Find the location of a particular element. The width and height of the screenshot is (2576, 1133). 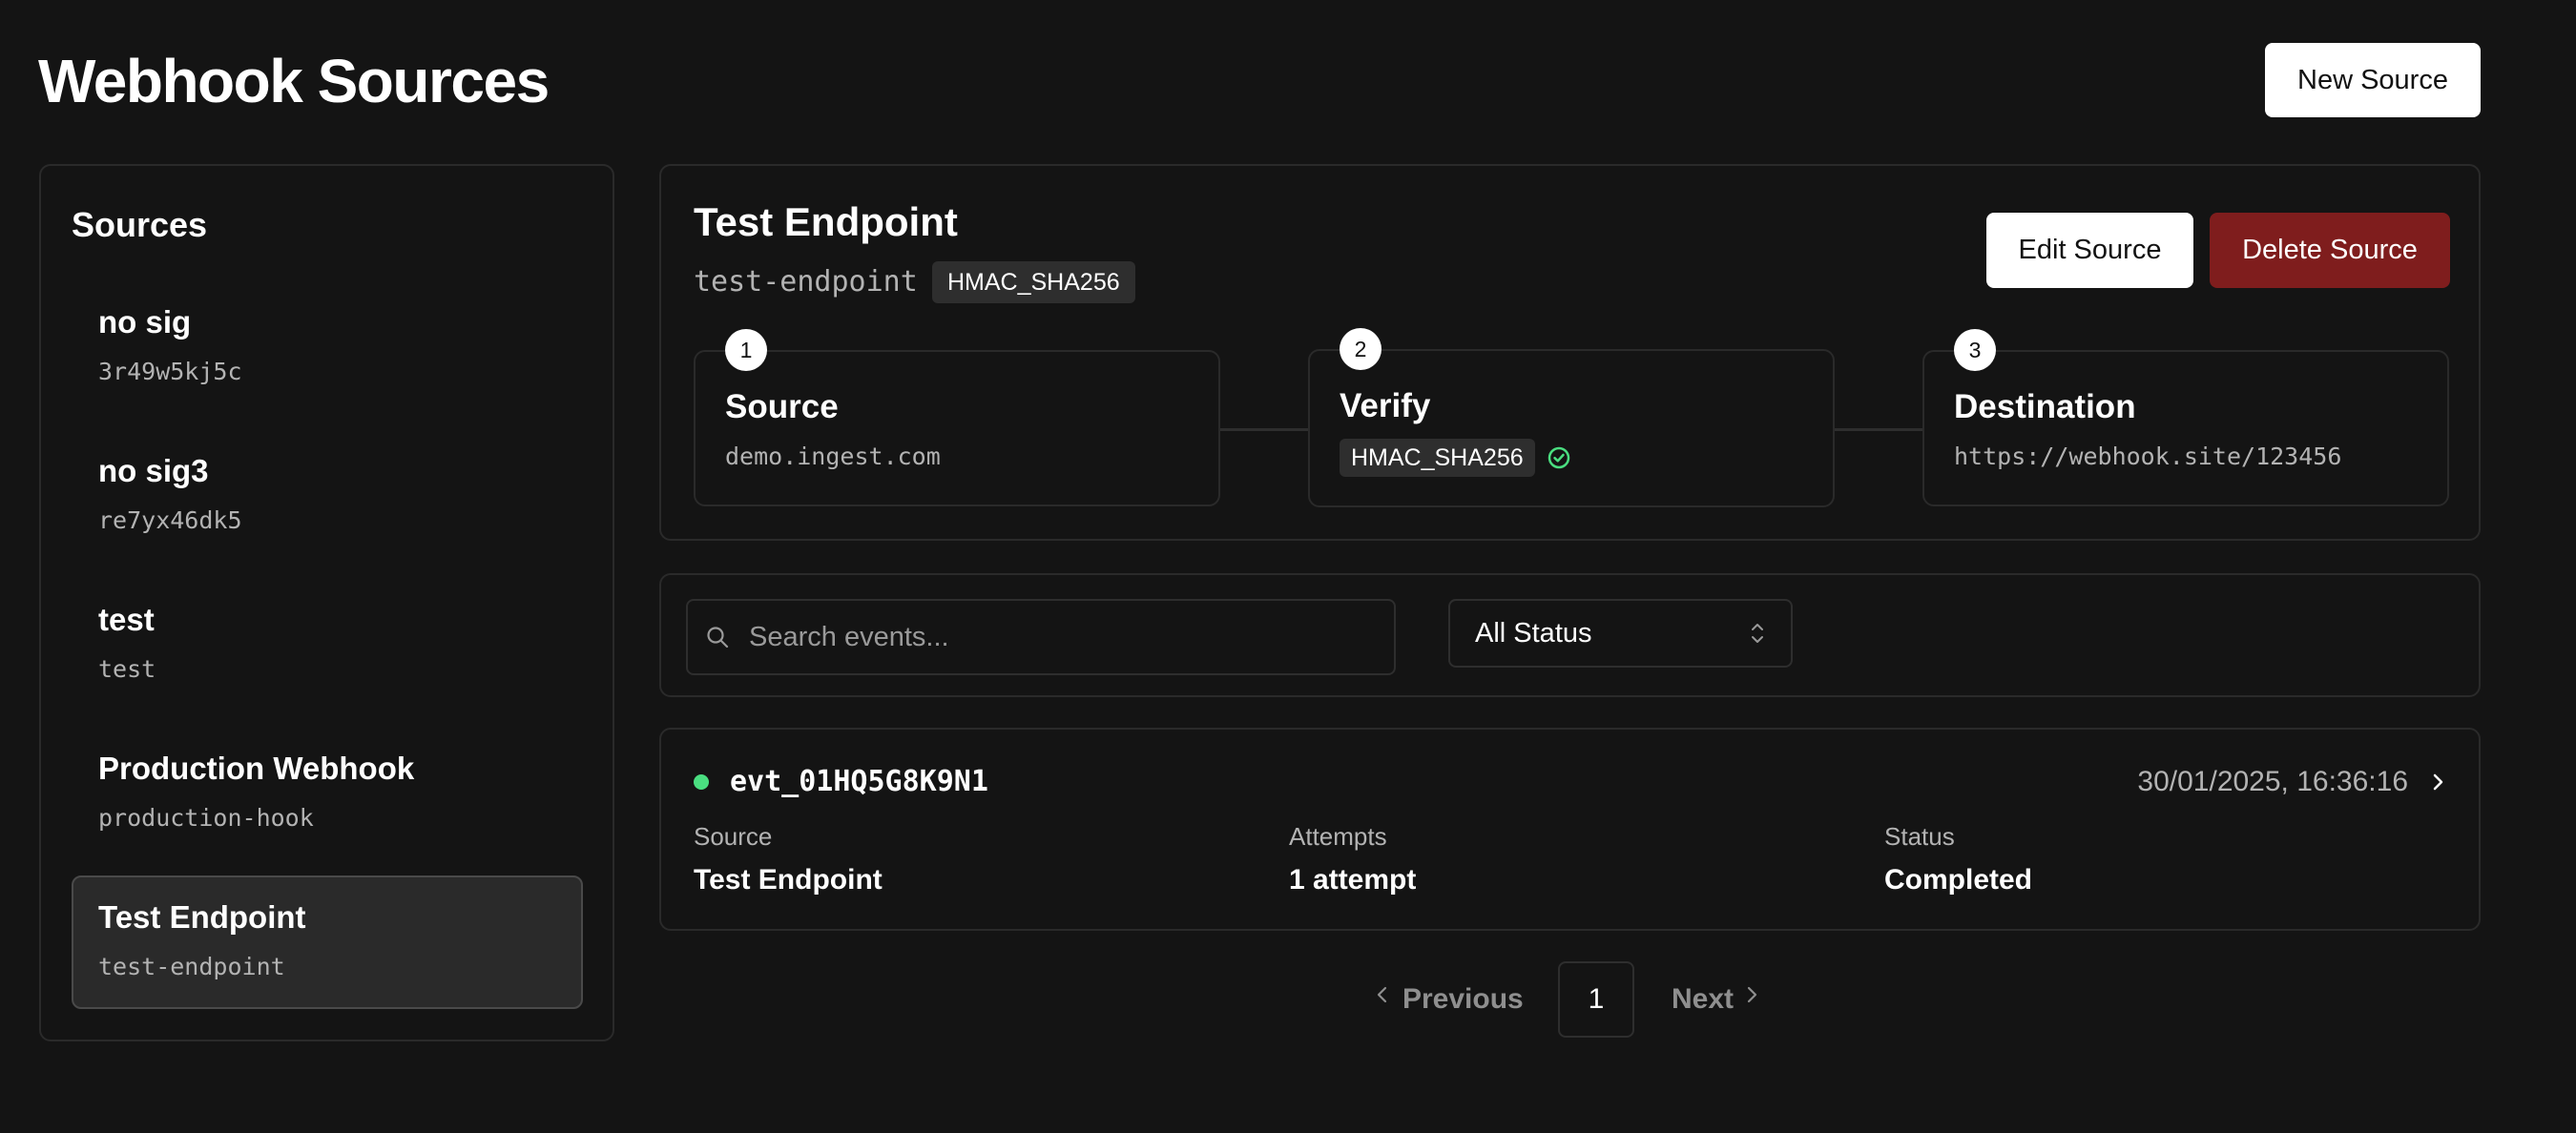

chevron-up-down-icon is located at coordinates (1757, 646).